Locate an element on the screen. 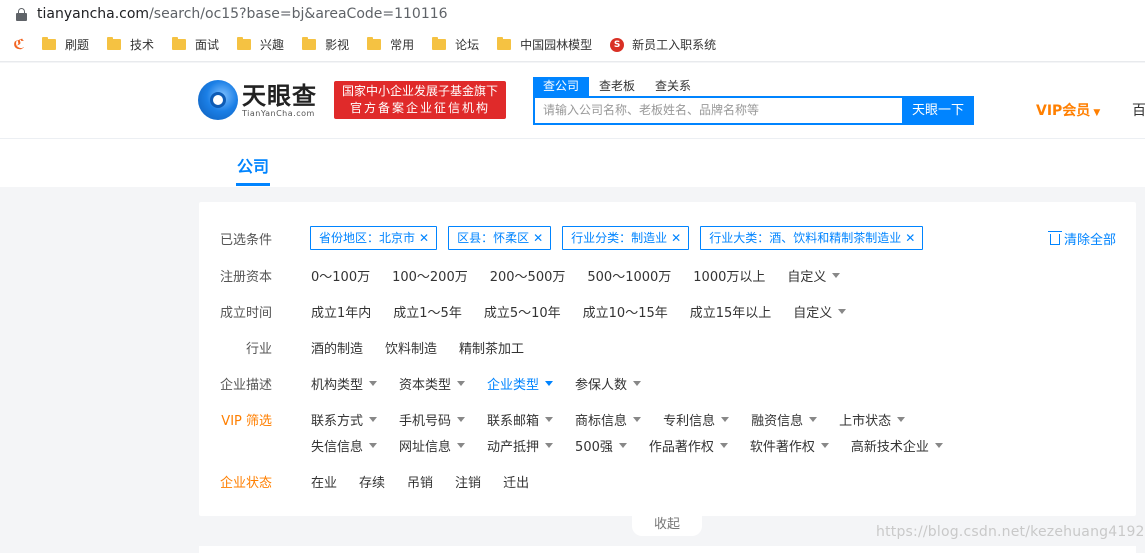 The image size is (1145, 553). bookmark-label: 兴趣 is located at coordinates (272, 45).